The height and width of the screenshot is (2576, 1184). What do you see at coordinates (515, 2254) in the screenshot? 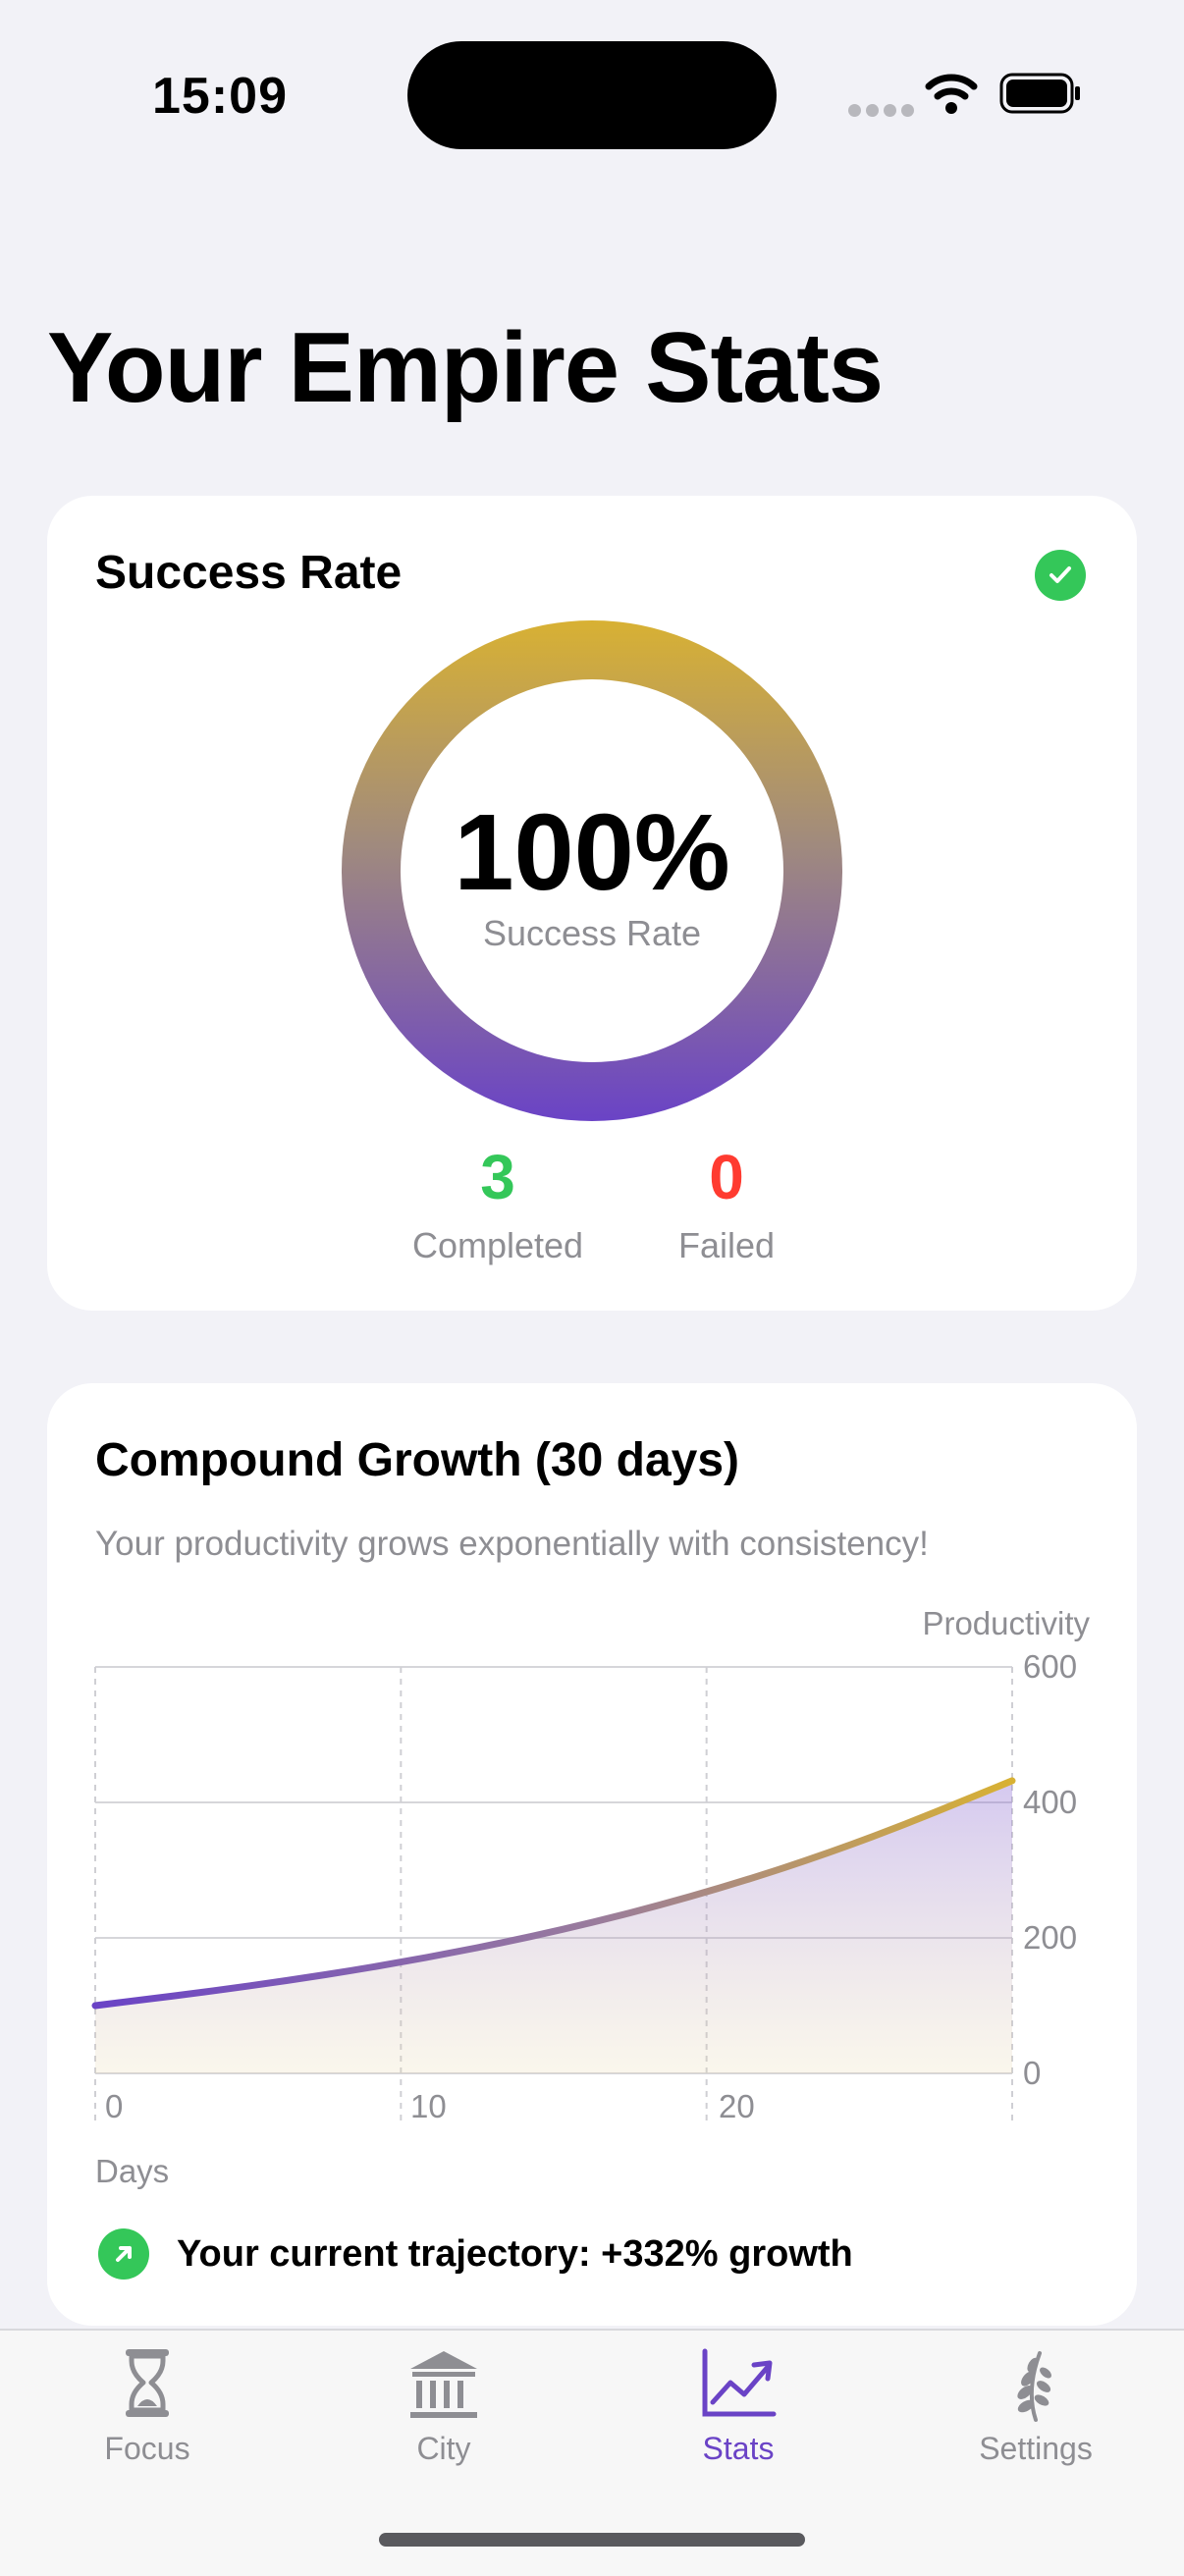
I see `trajectory-text: Your current trajectory: +332% growth` at bounding box center [515, 2254].